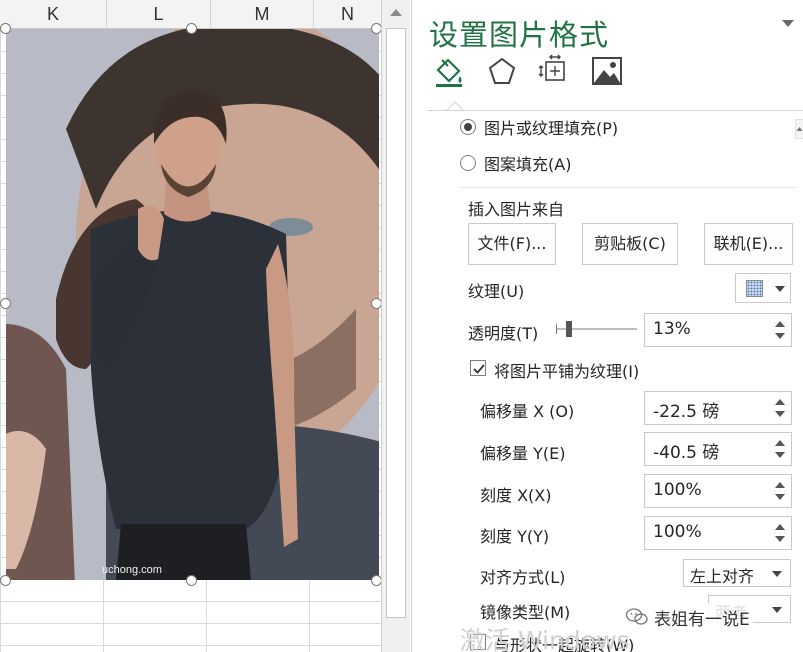 This screenshot has width=803, height=652. What do you see at coordinates (527, 411) in the screenshot?
I see `offset-x-label: 偏移量 X (O)` at bounding box center [527, 411].